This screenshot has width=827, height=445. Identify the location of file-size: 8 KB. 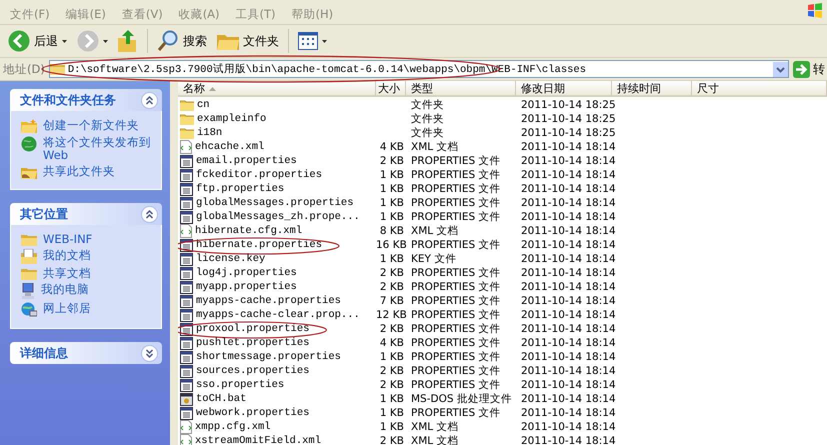
(391, 231).